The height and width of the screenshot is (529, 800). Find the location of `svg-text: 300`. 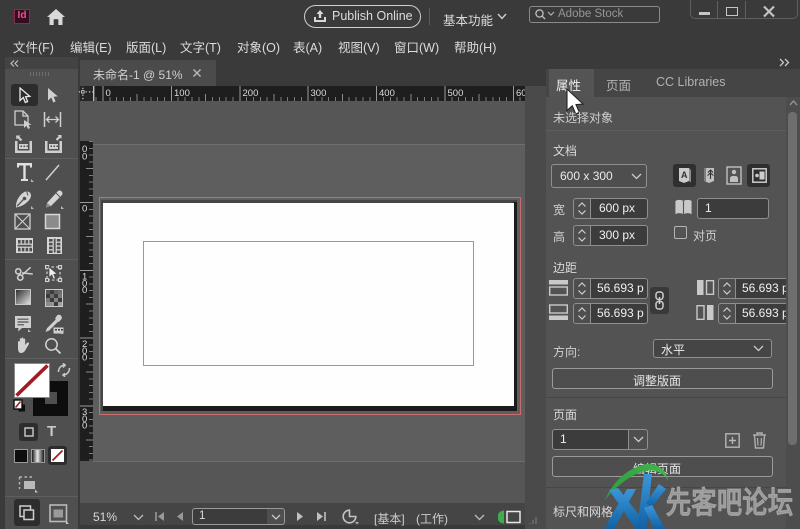

svg-text: 300 is located at coordinates (319, 93).